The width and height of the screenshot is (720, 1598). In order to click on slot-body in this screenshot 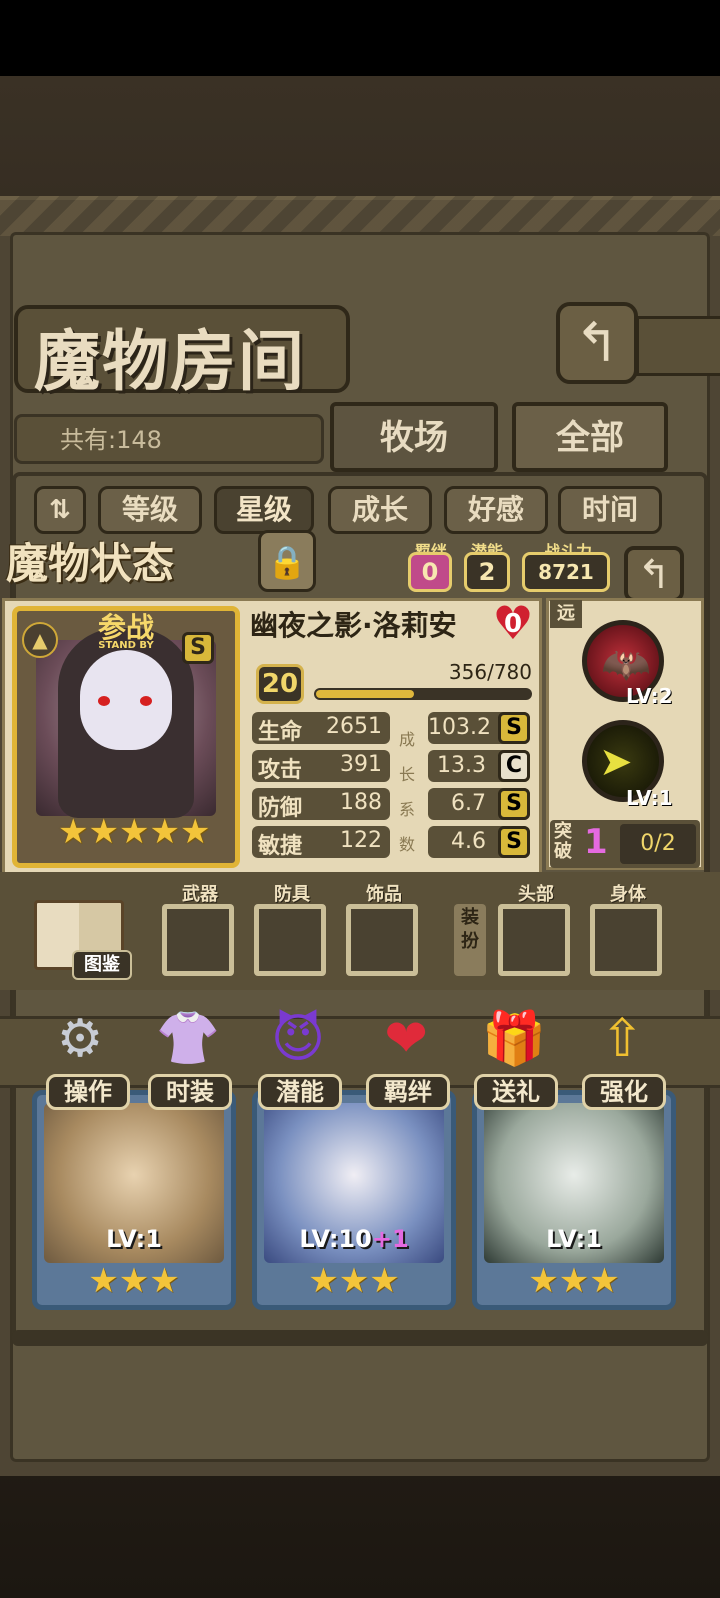, I will do `click(626, 940)`.